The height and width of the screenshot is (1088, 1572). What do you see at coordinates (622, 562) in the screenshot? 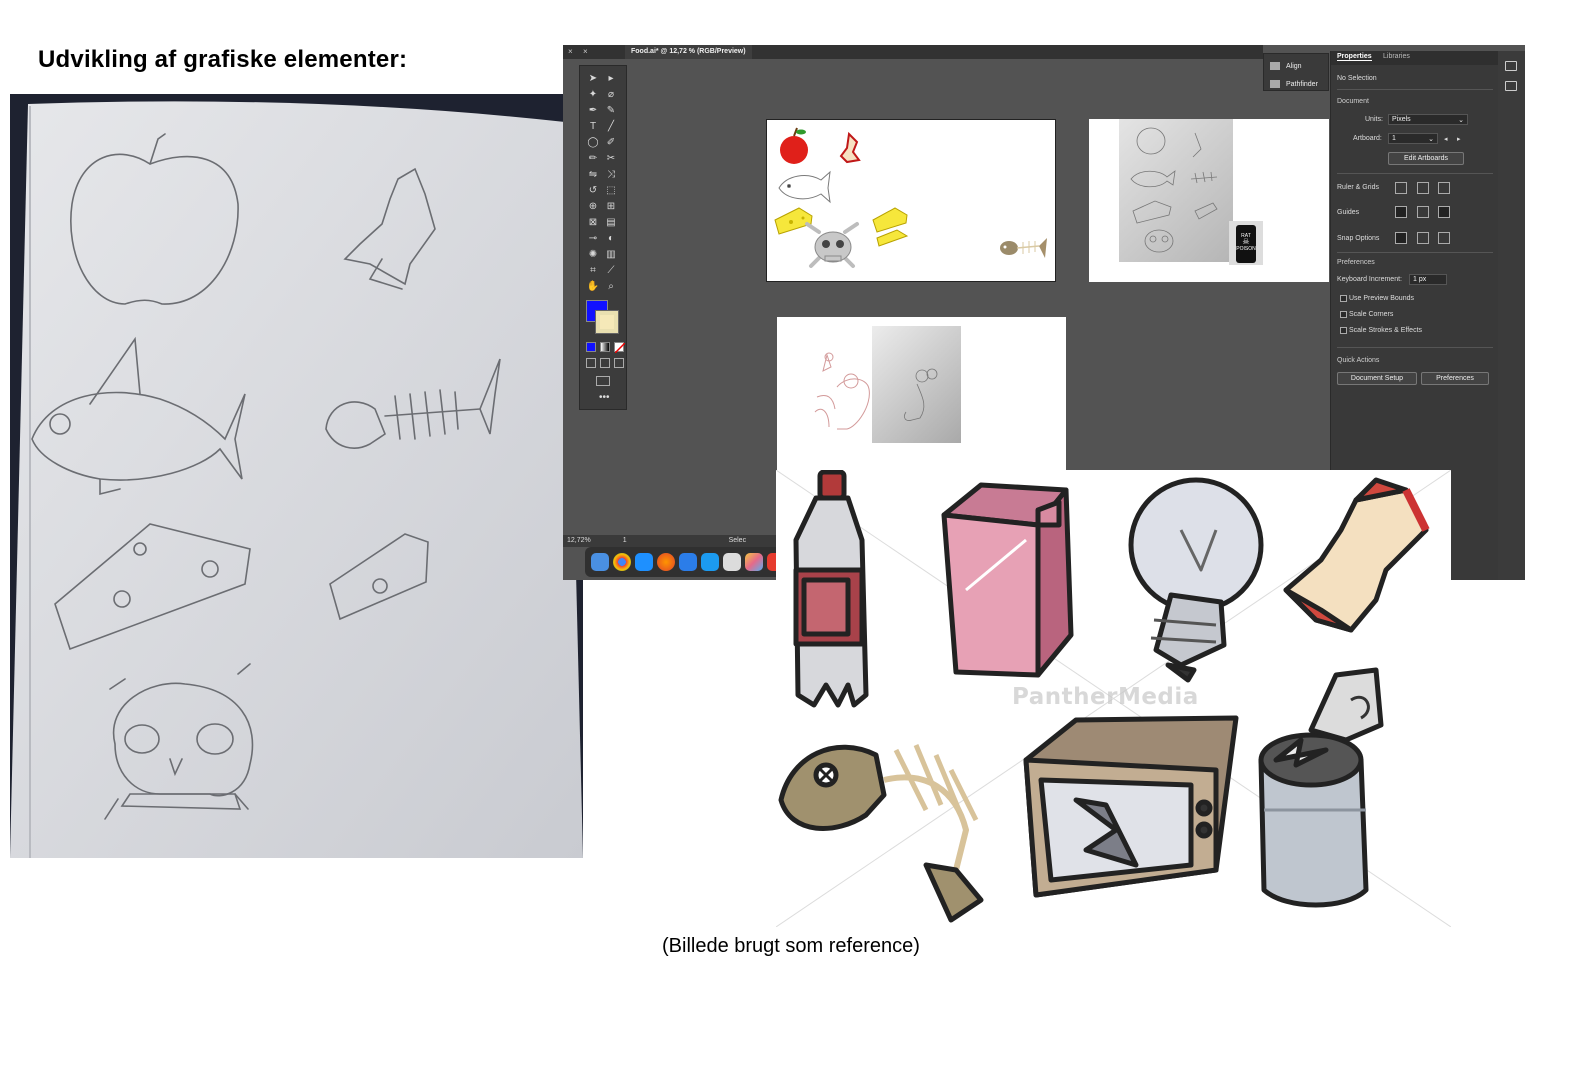
I see `chrome-icon` at bounding box center [622, 562].